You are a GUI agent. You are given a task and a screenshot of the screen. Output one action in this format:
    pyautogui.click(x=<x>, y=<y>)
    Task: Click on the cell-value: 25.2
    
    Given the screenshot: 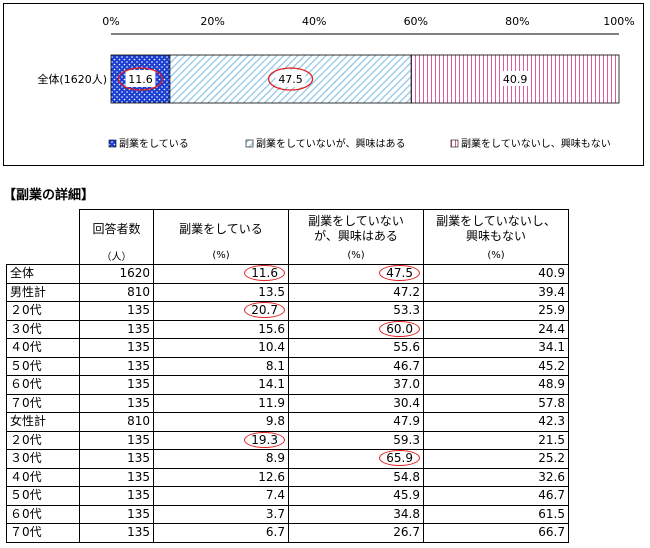 What is the action you would take?
    pyautogui.click(x=551, y=458)
    